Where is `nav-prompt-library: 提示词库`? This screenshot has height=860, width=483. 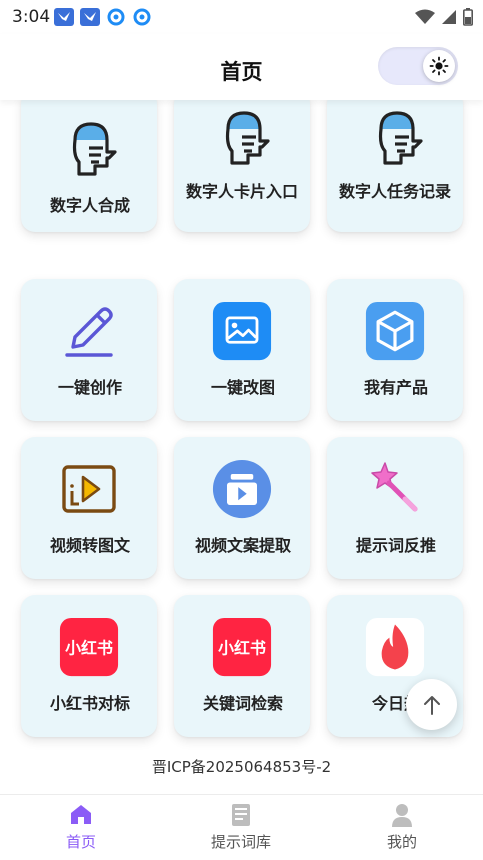
nav-prompt-library: 提示词库 is located at coordinates (241, 827).